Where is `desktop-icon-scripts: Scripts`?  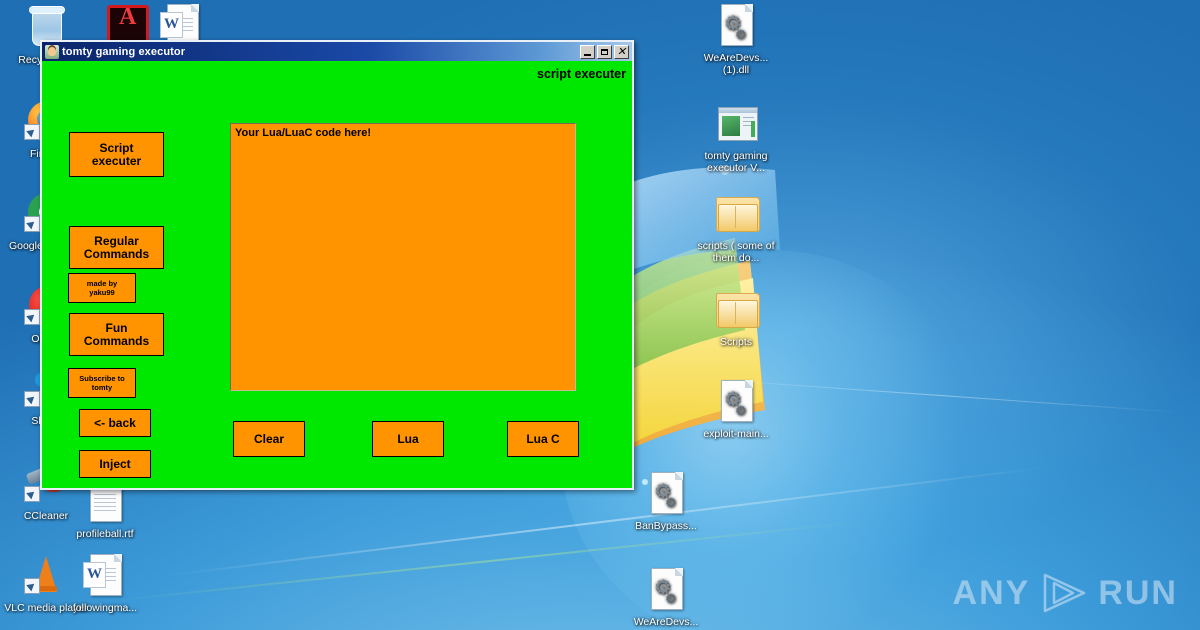
desktop-icon-scripts: Scripts is located at coordinates (736, 317).